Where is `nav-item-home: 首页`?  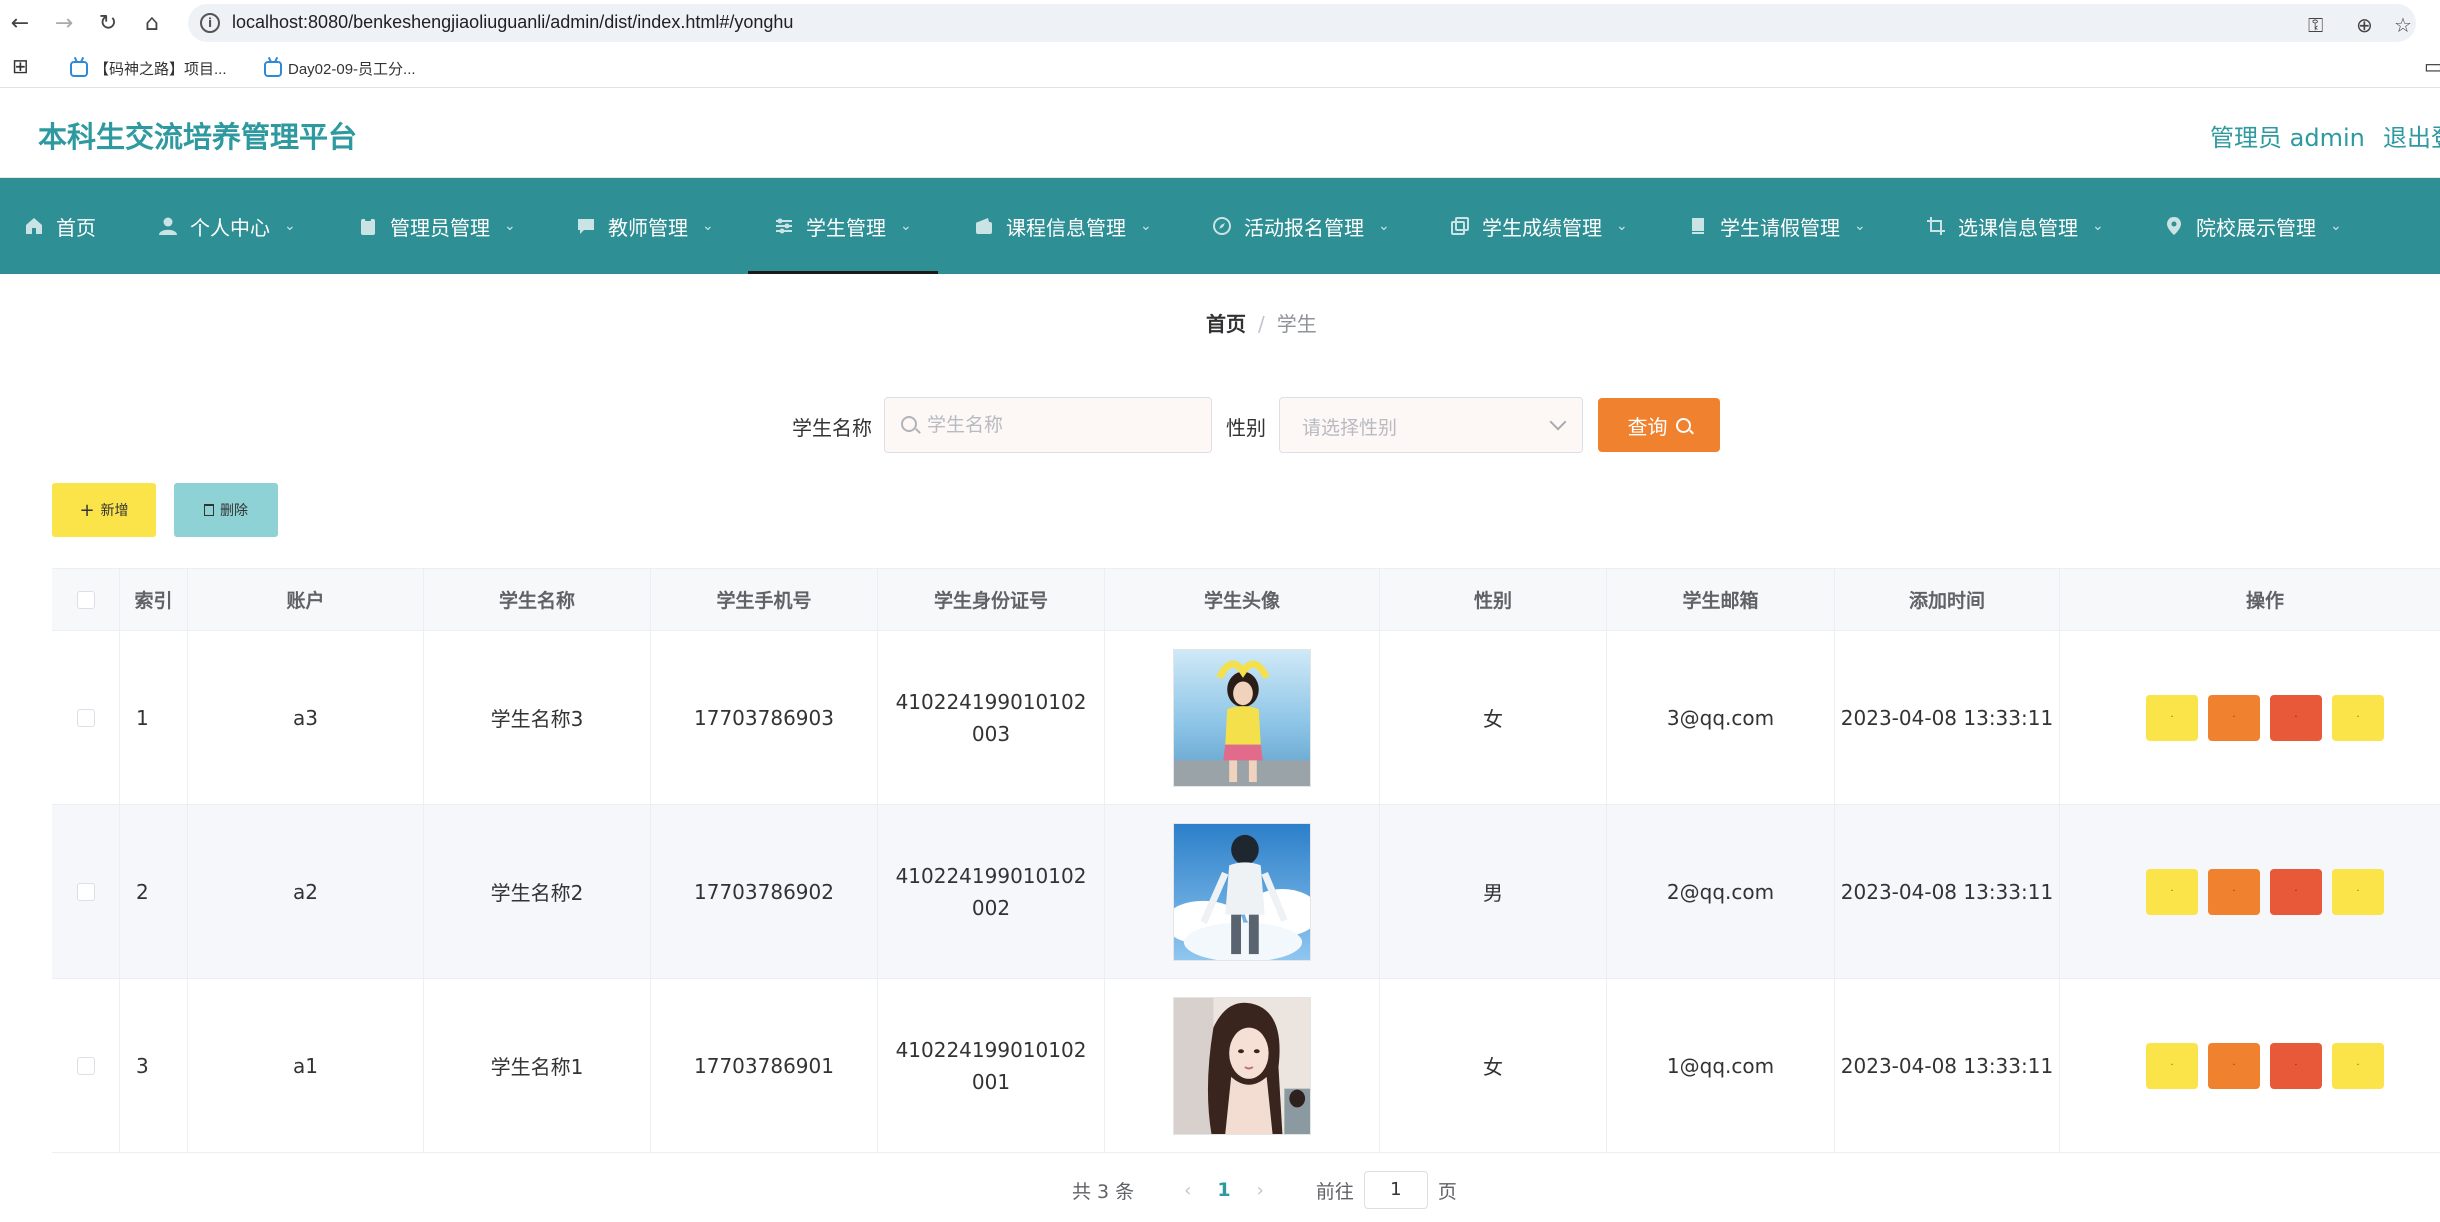 nav-item-home: 首页 is located at coordinates (60, 226).